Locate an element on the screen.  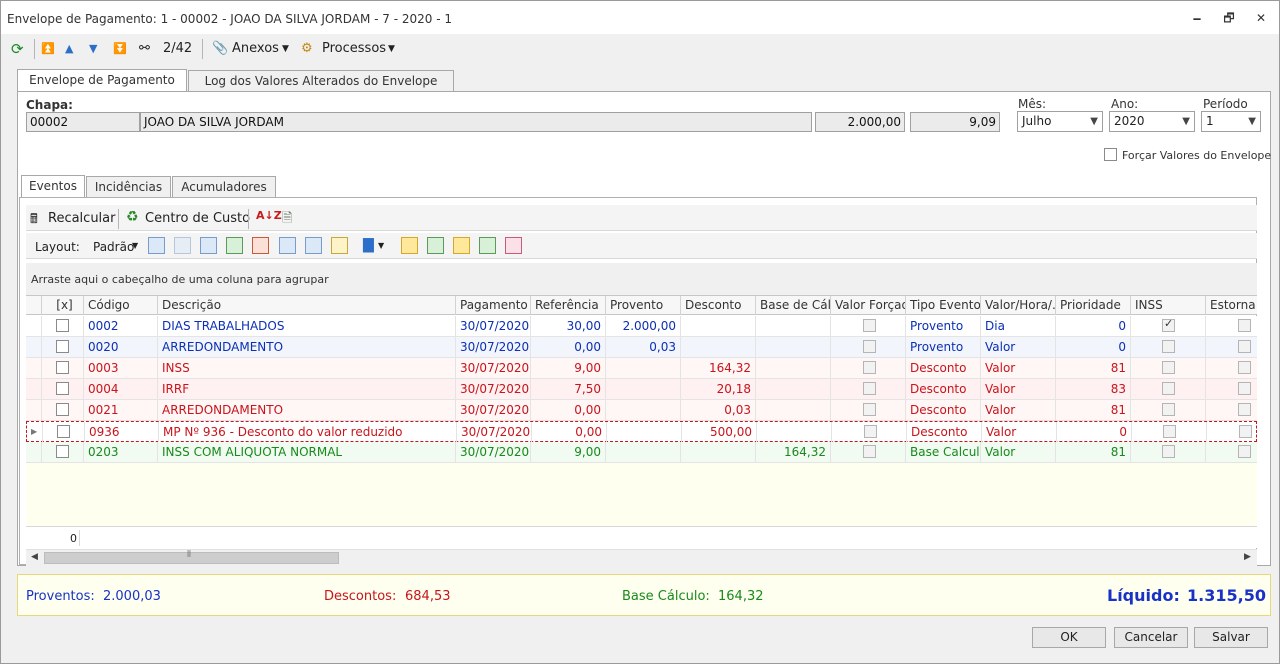
layout-select: Padrão is located at coordinates (113, 247).